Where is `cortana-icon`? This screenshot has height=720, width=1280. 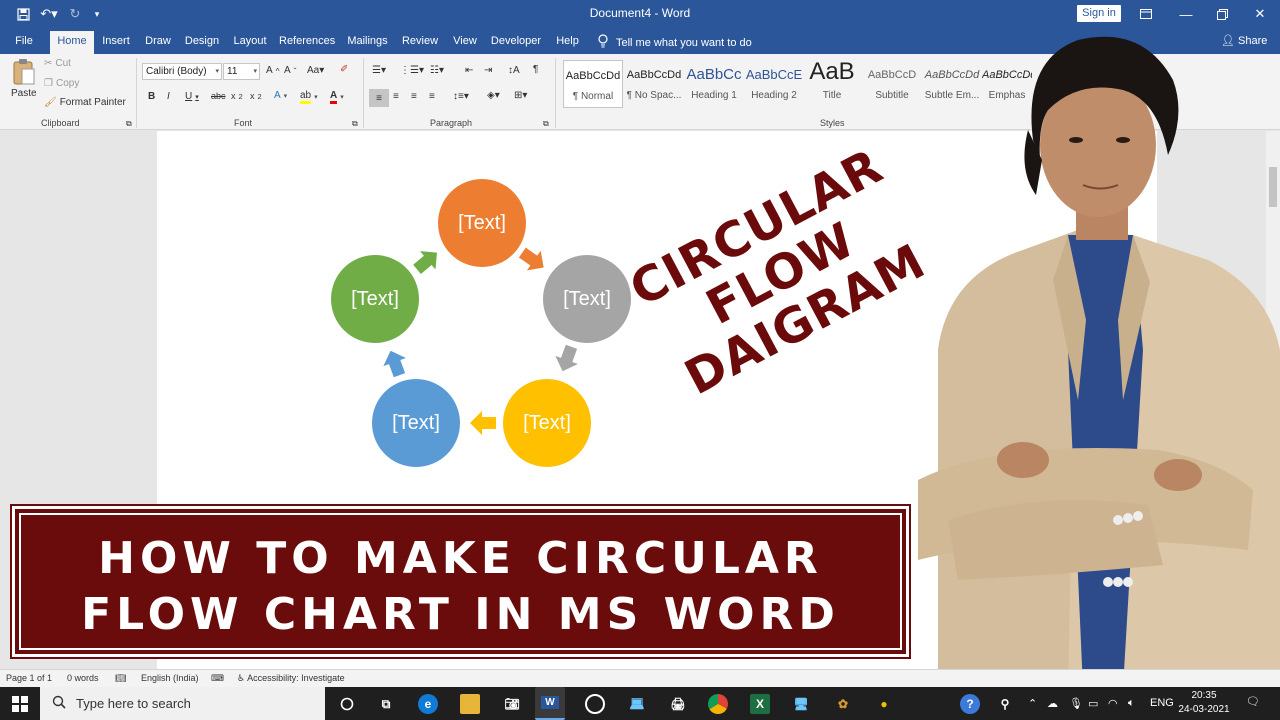 cortana-icon is located at coordinates (347, 704).